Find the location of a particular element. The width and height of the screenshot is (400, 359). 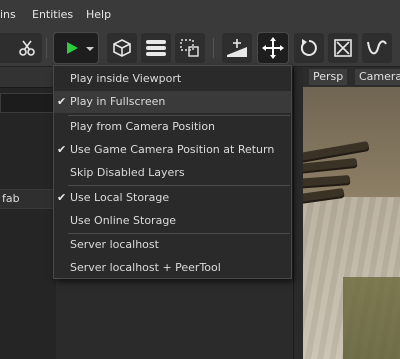

menu-plugins: ins is located at coordinates (8, 14).